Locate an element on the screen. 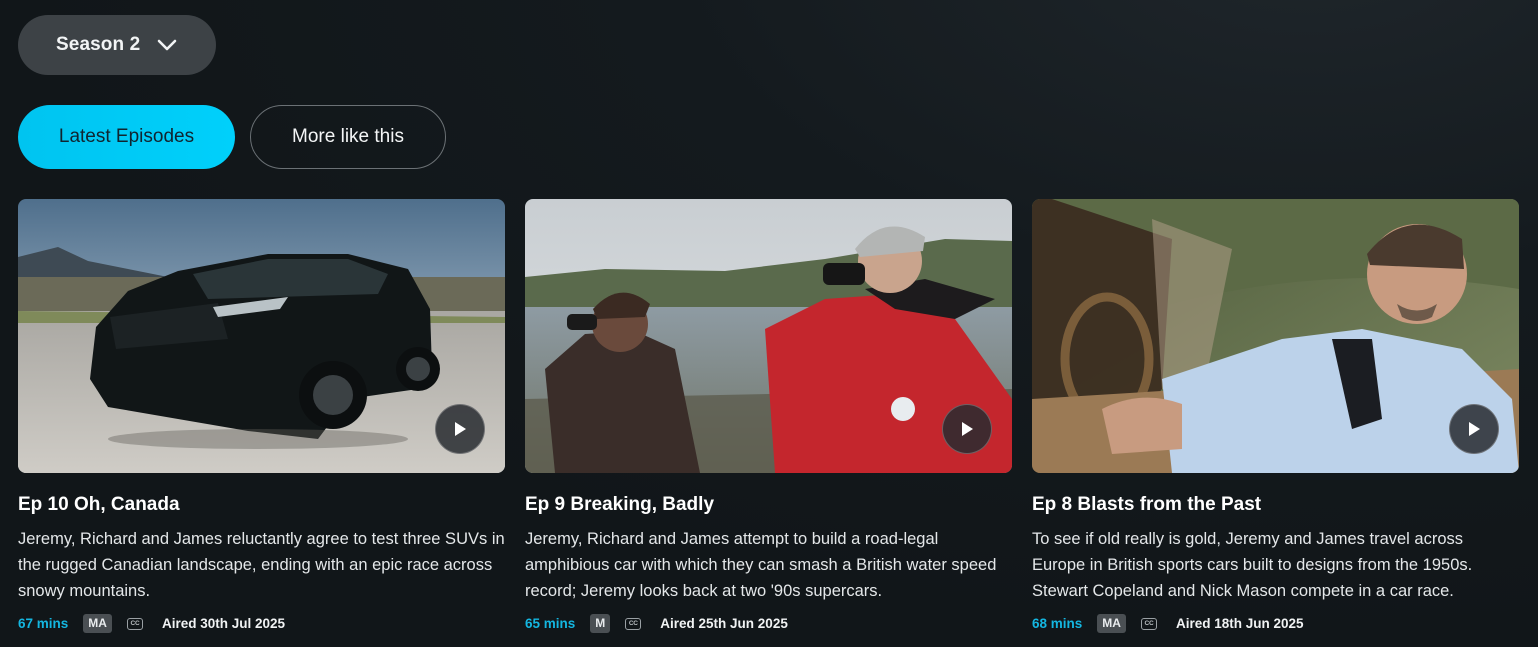 The image size is (1538, 647). episode-meta: 65 mins M CC Aired 25th Jun 2025 is located at coordinates (768, 623).